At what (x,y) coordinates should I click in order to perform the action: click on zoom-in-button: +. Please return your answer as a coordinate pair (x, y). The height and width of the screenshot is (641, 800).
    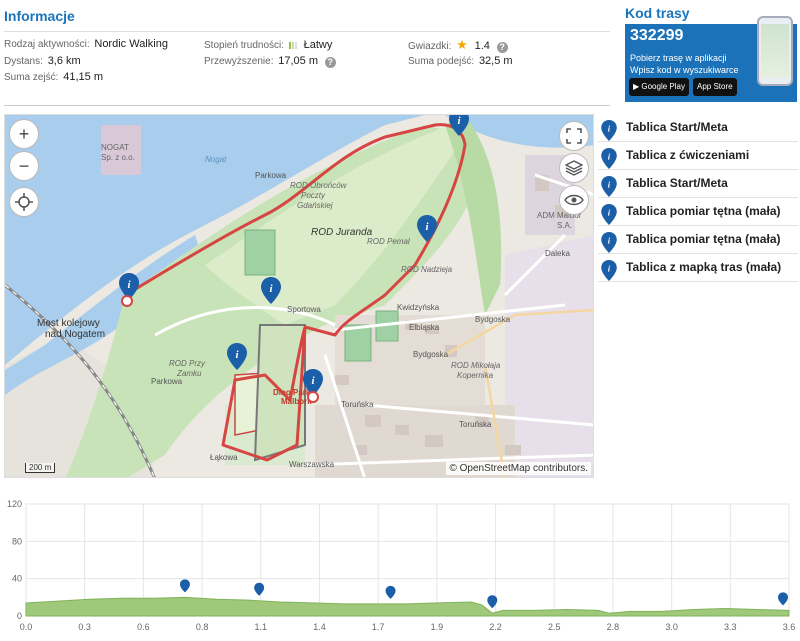
    Looking at the image, I should click on (24, 134).